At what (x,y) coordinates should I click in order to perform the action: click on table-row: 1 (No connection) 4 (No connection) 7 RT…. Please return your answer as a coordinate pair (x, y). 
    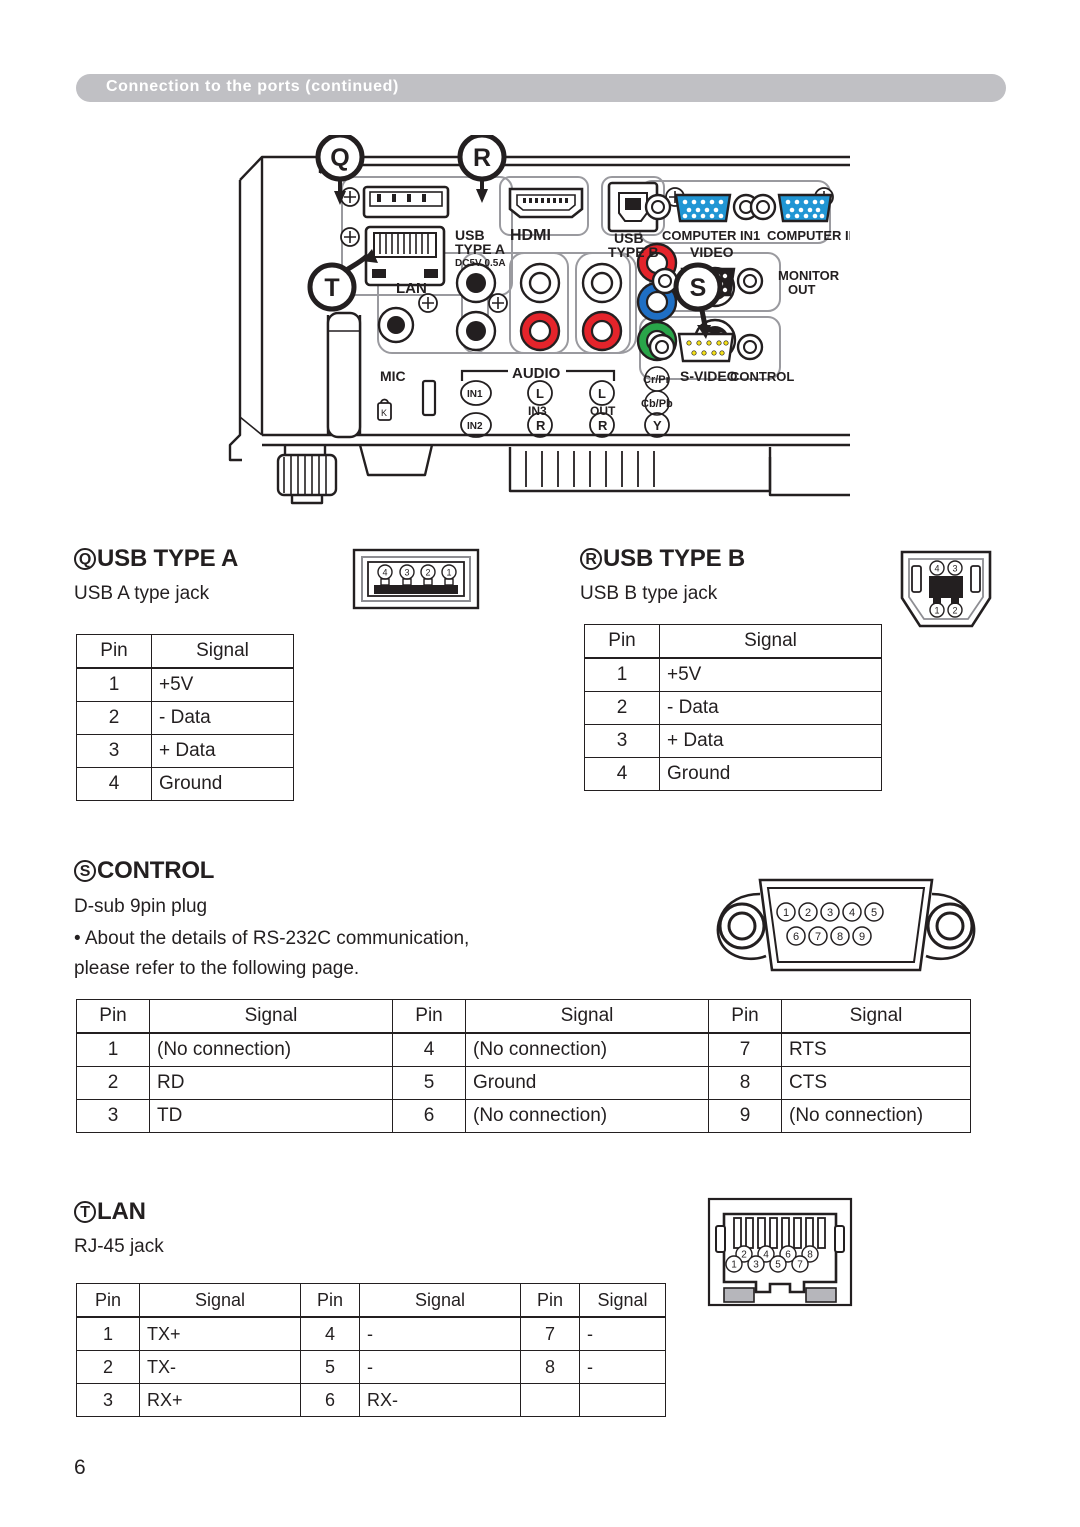
    Looking at the image, I should click on (523, 1049).